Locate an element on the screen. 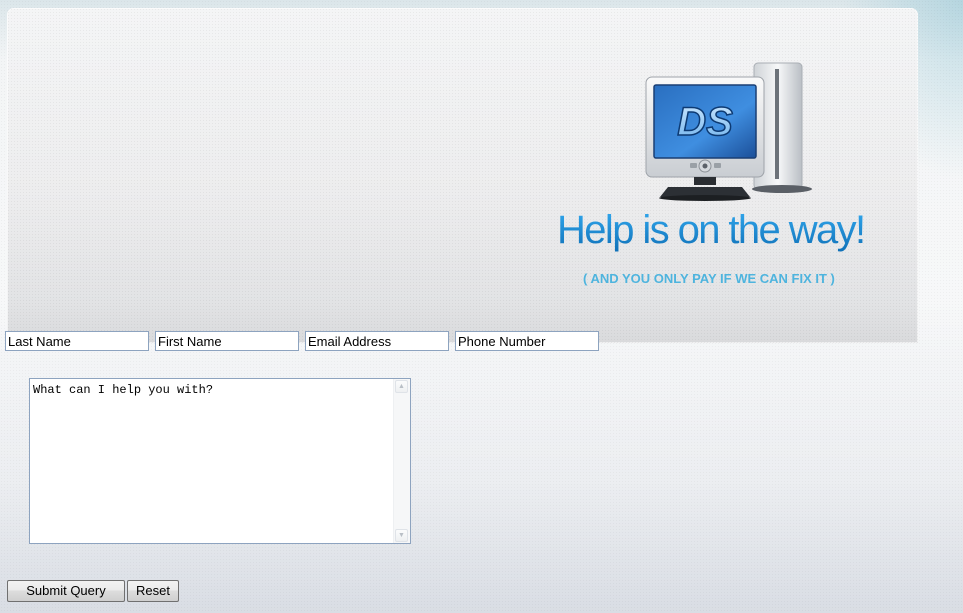 This screenshot has width=963, height=613. desktop-computer-icon: DS is located at coordinates (728, 131).